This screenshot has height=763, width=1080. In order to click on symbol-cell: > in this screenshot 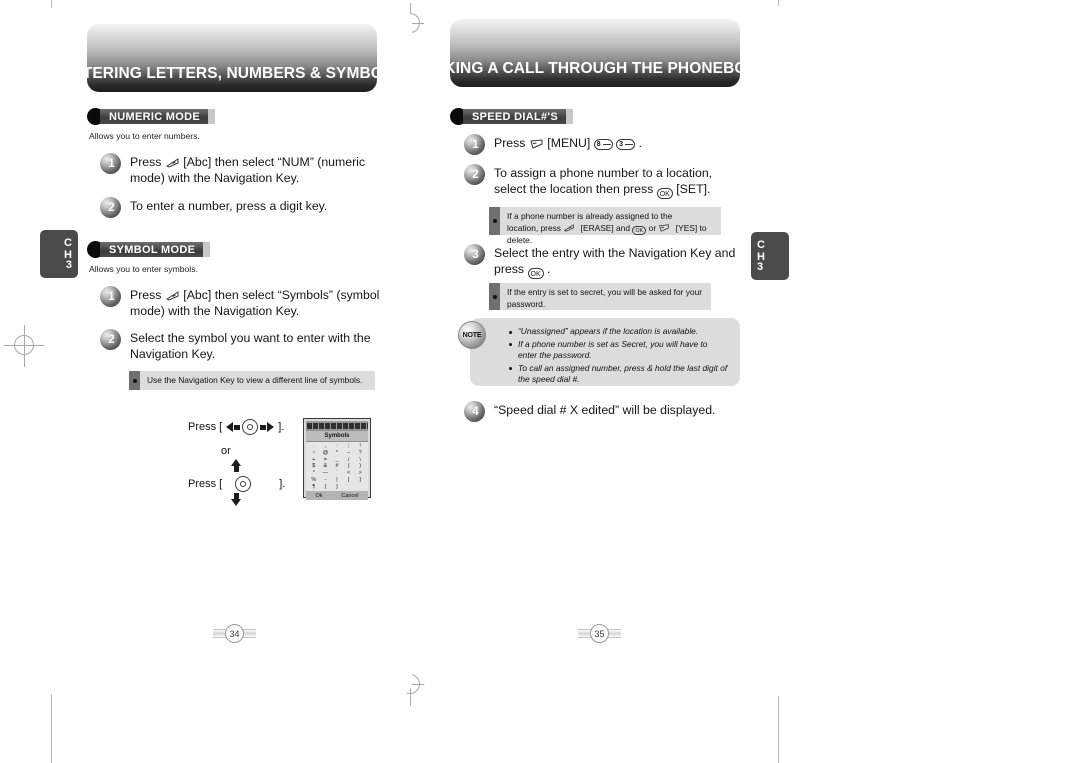, I will do `click(360, 473)`.